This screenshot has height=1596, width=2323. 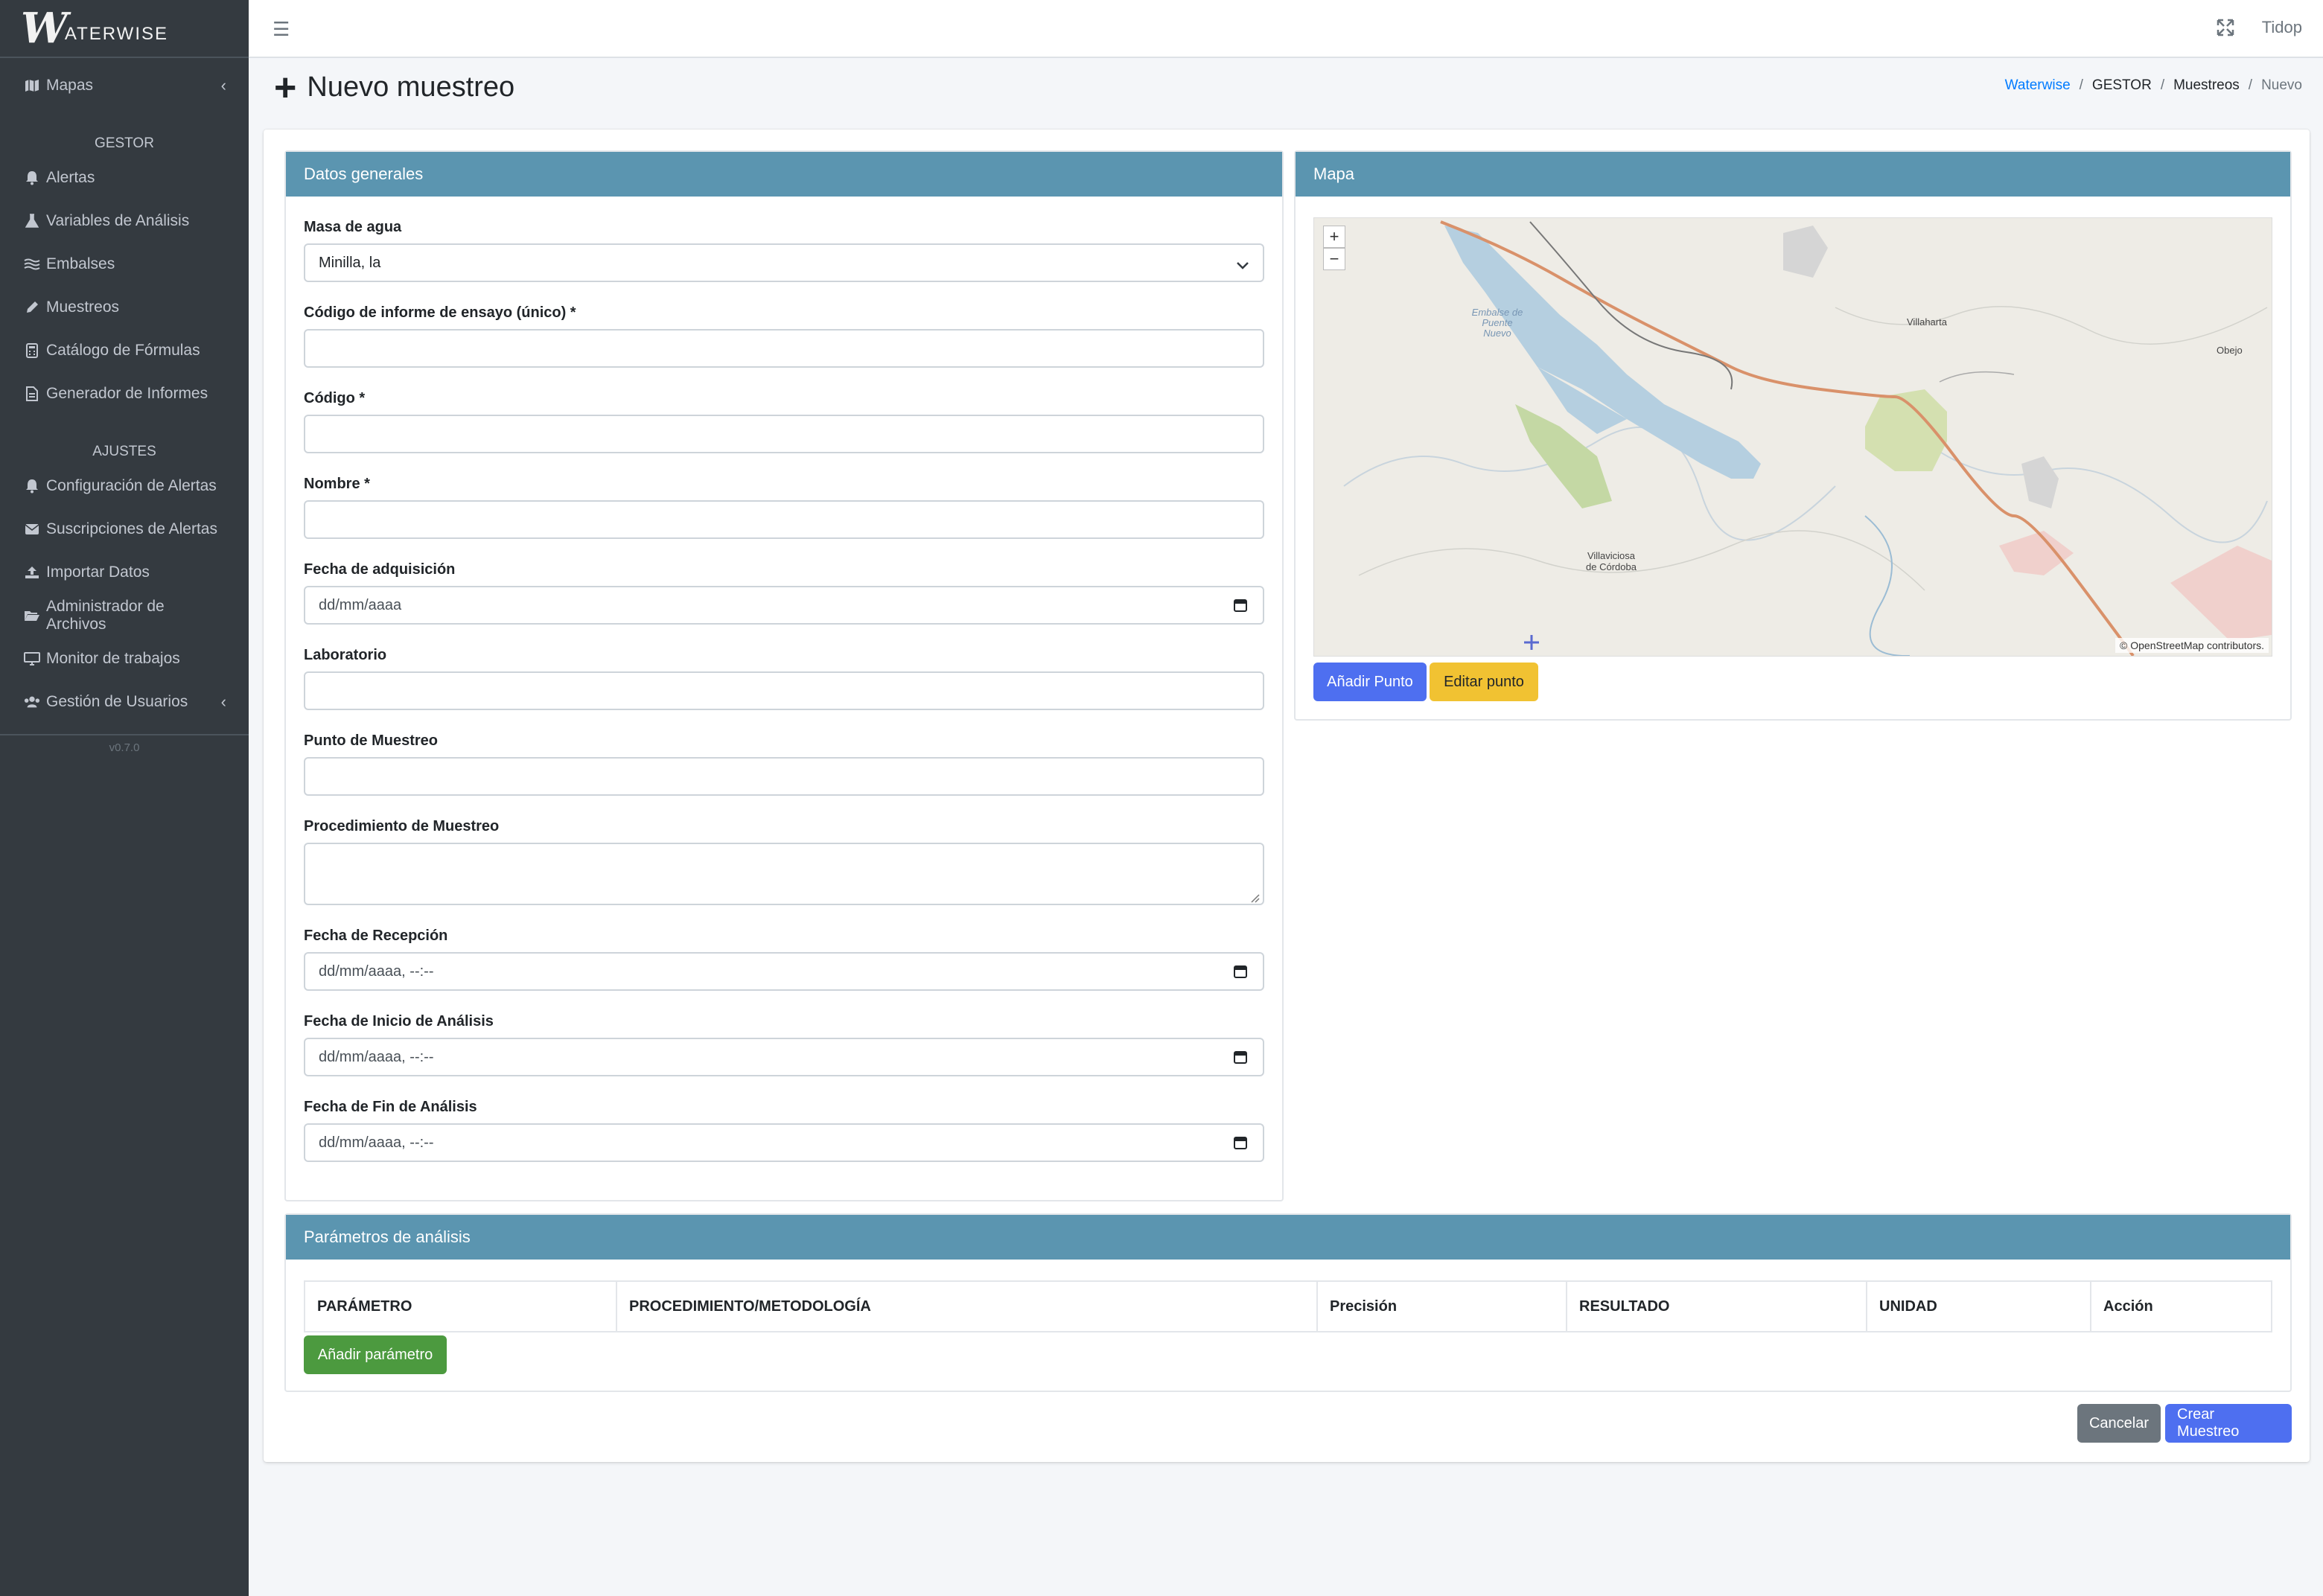 I want to click on fecha-inicio-label: Fecha de Inicio de Análisis, so click(x=399, y=1021).